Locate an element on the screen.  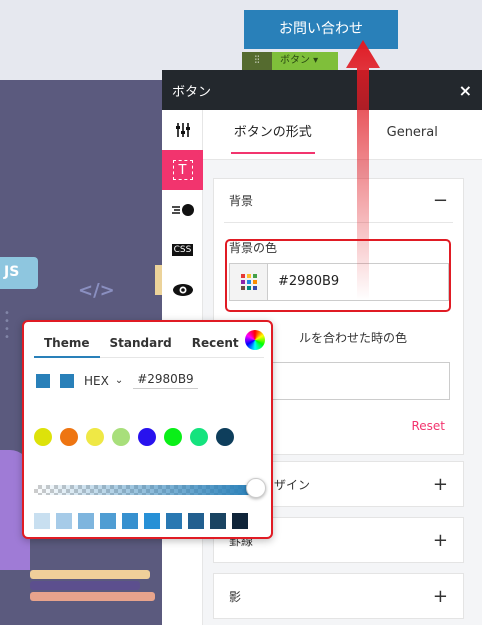
close-icon: × is located at coordinates (465, 90).